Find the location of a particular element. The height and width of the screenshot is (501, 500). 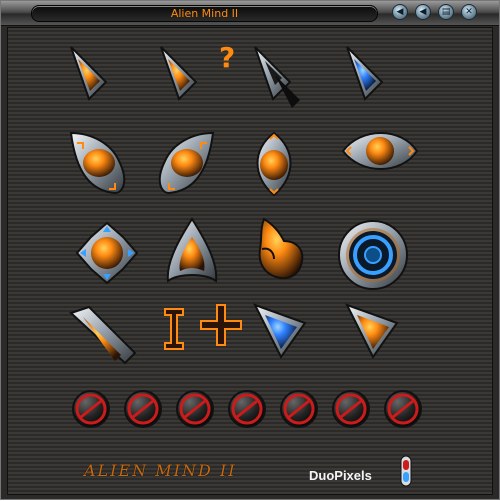

hand-pointer-icon is located at coordinates (281, 248).